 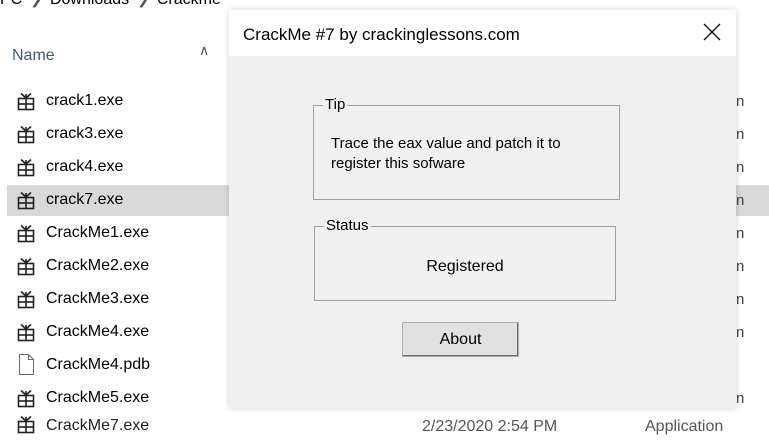 What do you see at coordinates (465, 266) in the screenshot?
I see `status-text: Registered` at bounding box center [465, 266].